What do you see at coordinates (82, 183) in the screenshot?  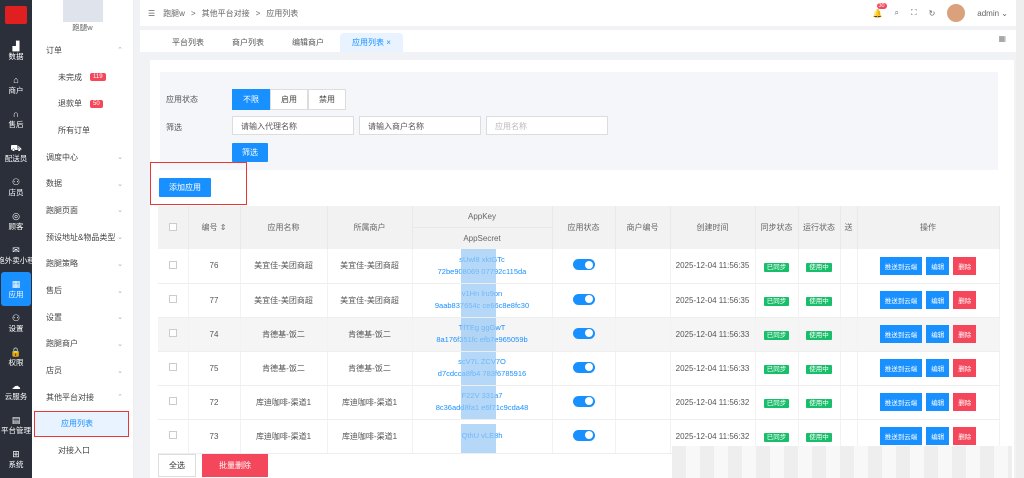 I see `menu-item-5: 数据 ⌄` at bounding box center [82, 183].